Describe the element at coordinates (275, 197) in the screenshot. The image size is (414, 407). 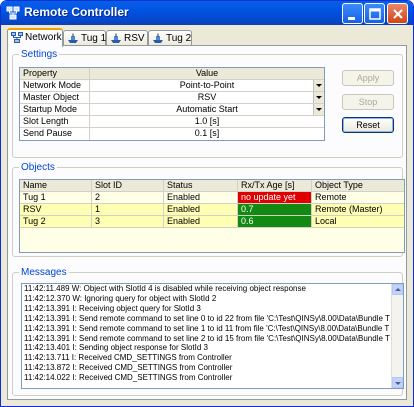
I see `object-age-cell: no update yet` at that location.